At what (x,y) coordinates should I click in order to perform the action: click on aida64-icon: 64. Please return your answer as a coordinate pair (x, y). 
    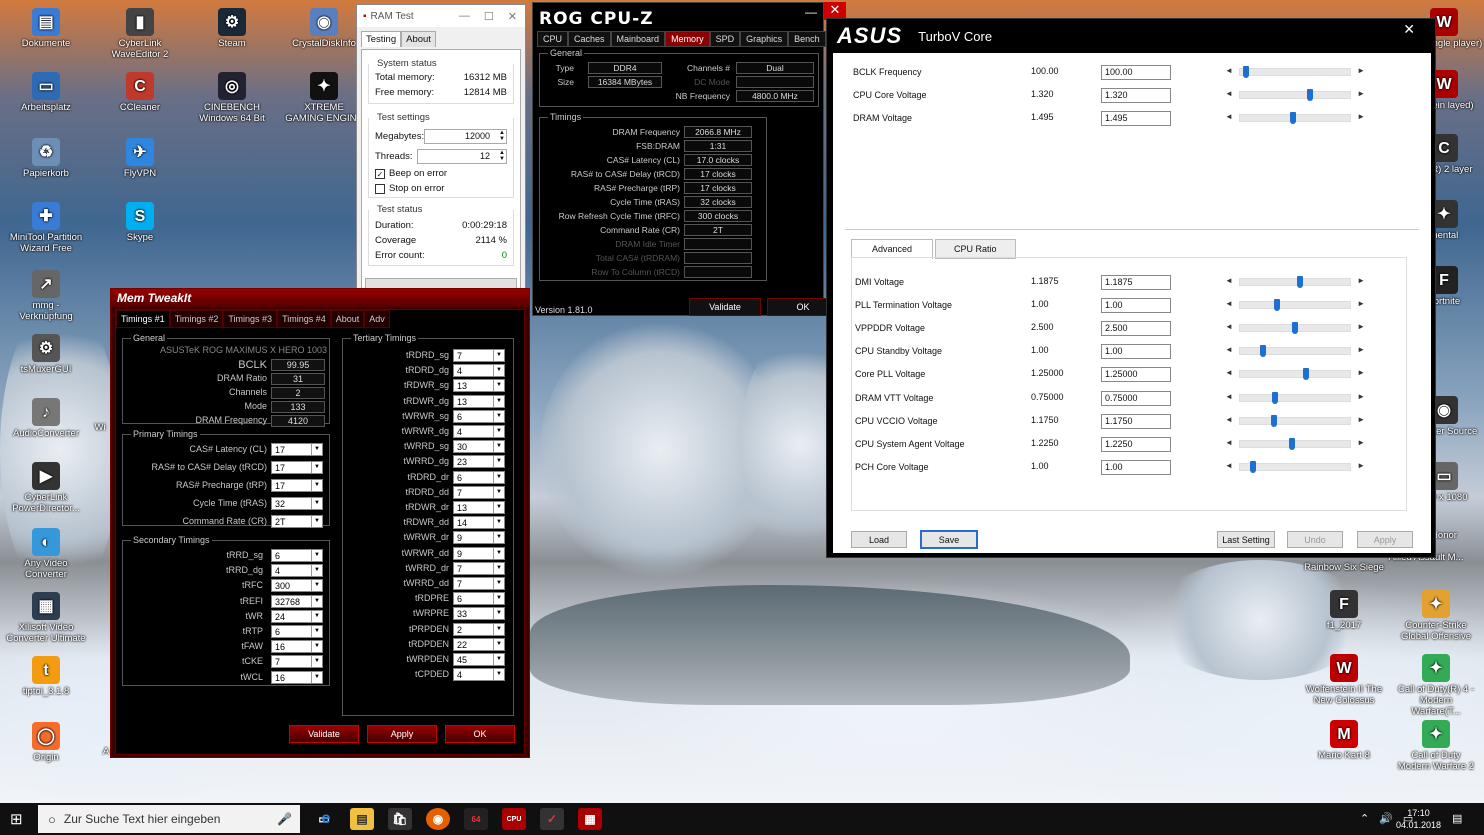
    Looking at the image, I should click on (476, 819).